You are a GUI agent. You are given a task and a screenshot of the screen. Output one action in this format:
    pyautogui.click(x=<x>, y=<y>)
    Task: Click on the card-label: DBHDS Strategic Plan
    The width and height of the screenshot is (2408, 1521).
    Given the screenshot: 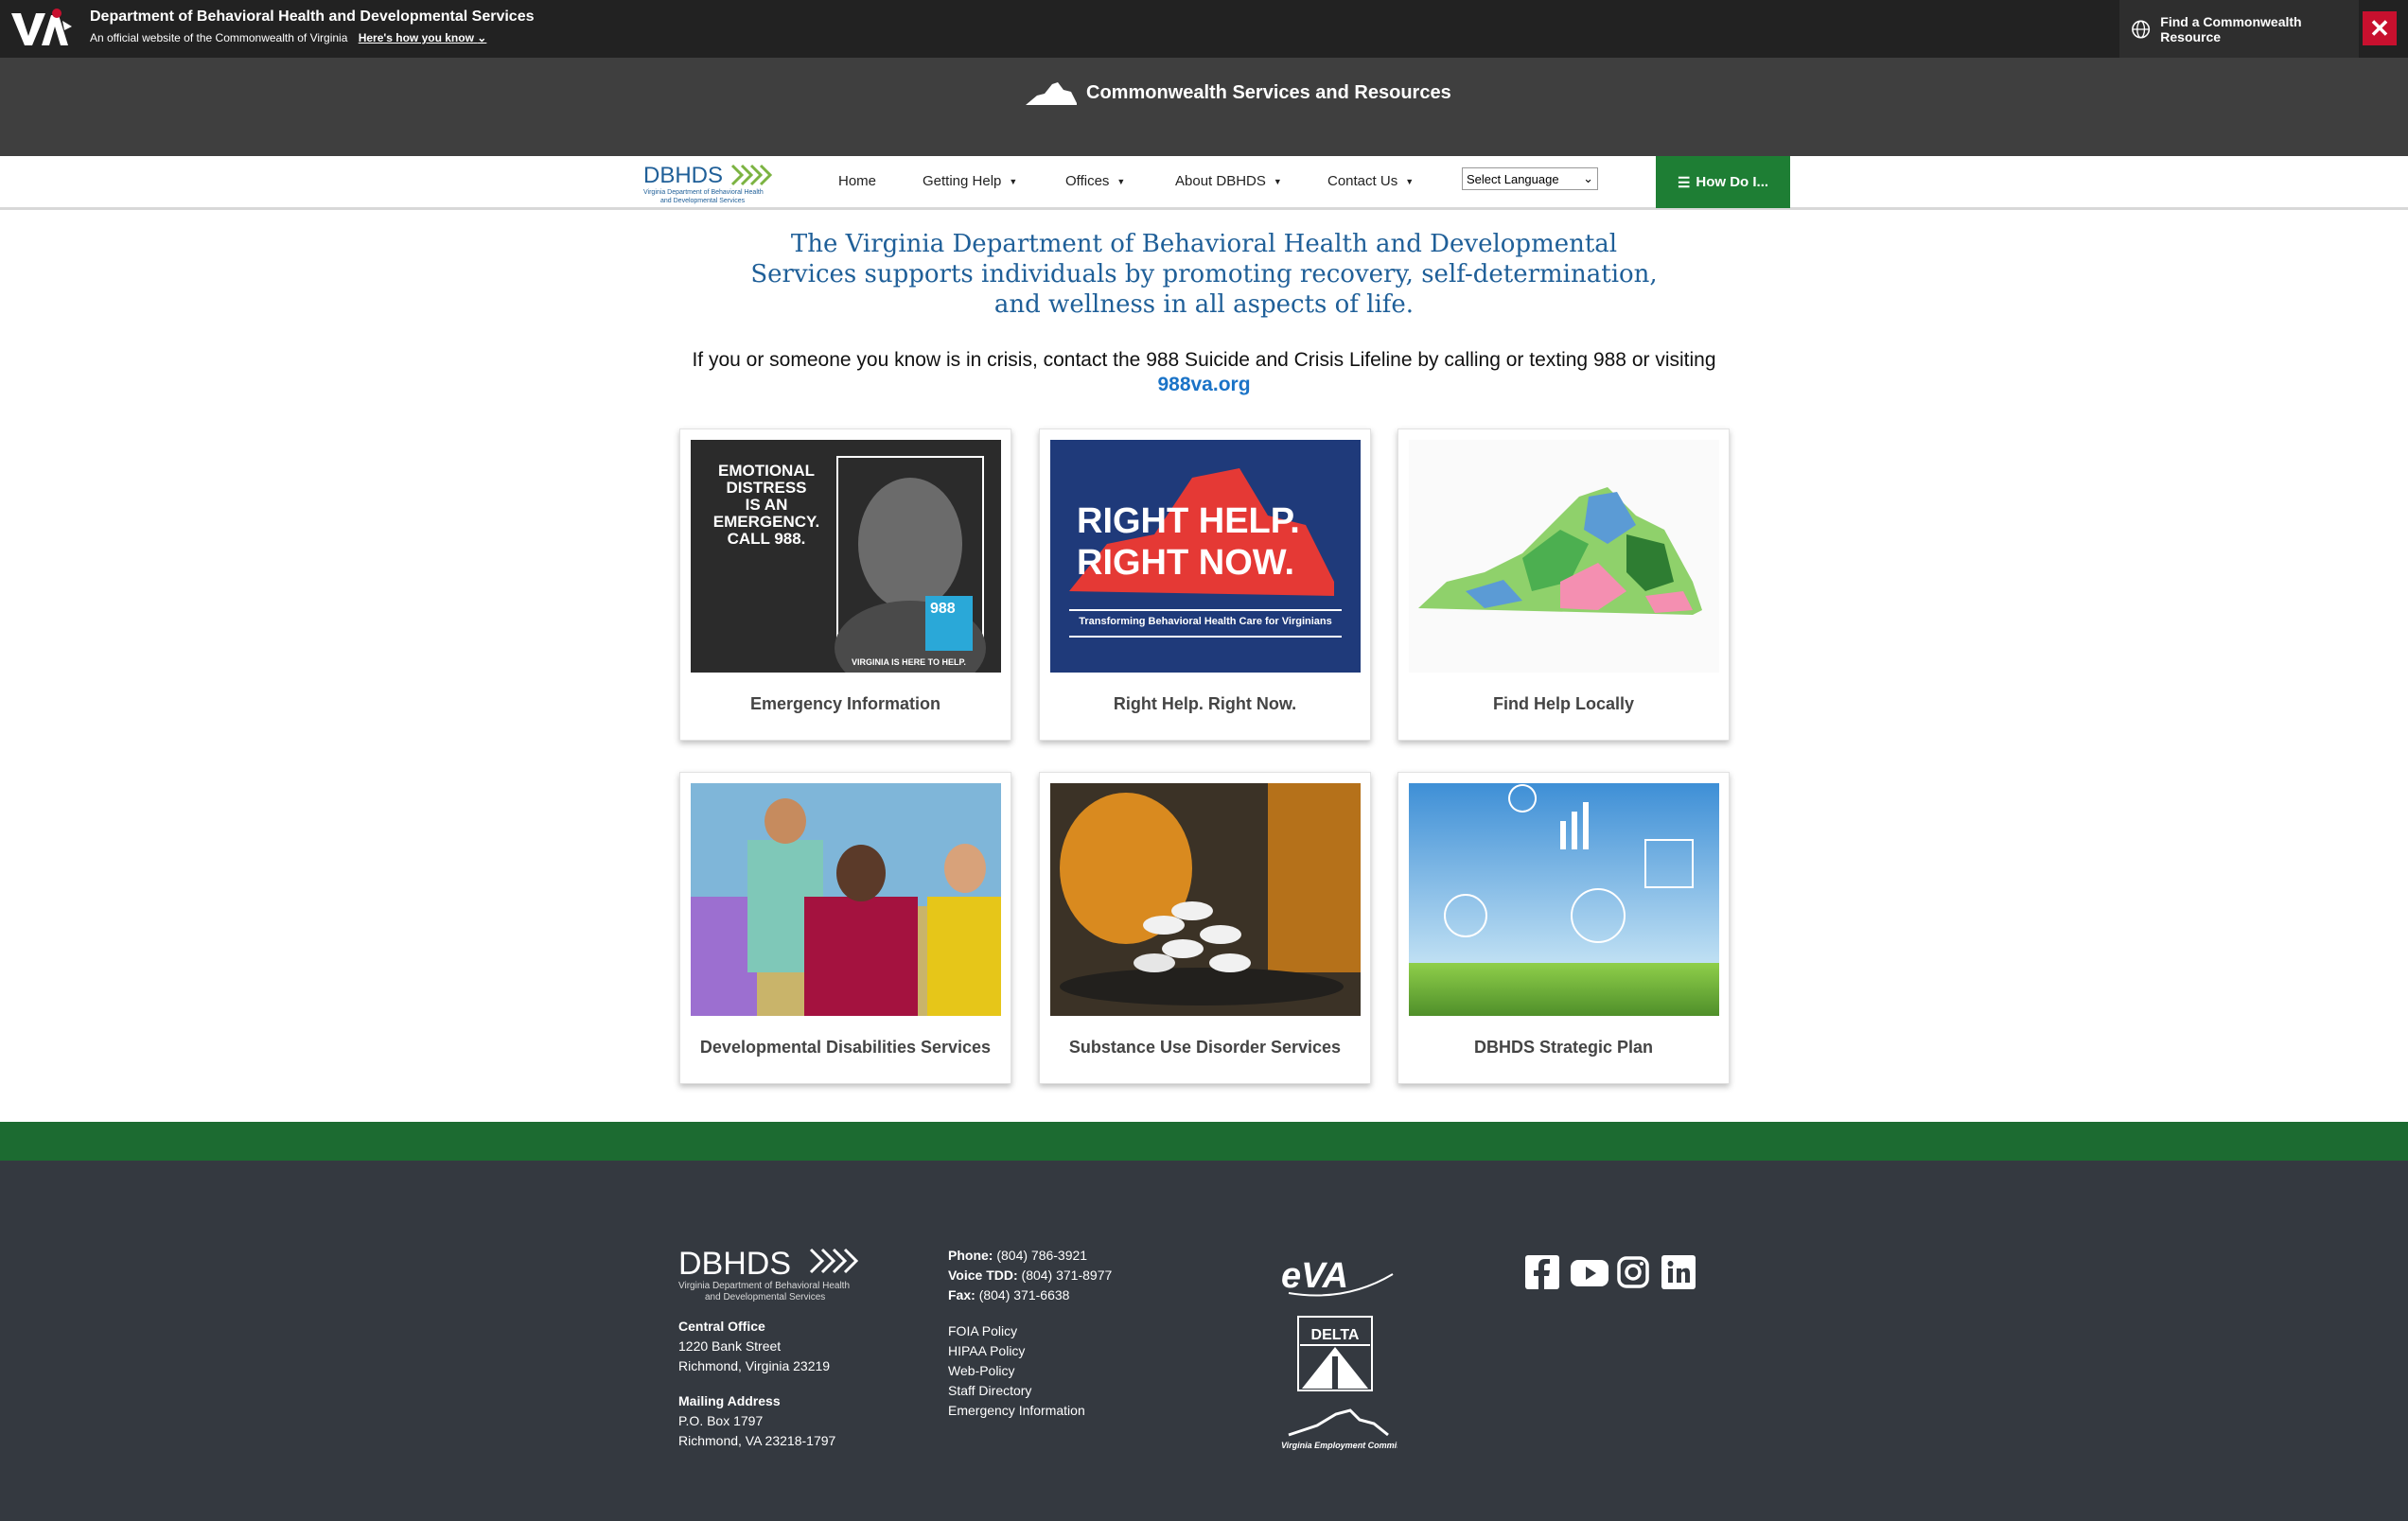 What is the action you would take?
    pyautogui.click(x=1563, y=1047)
    